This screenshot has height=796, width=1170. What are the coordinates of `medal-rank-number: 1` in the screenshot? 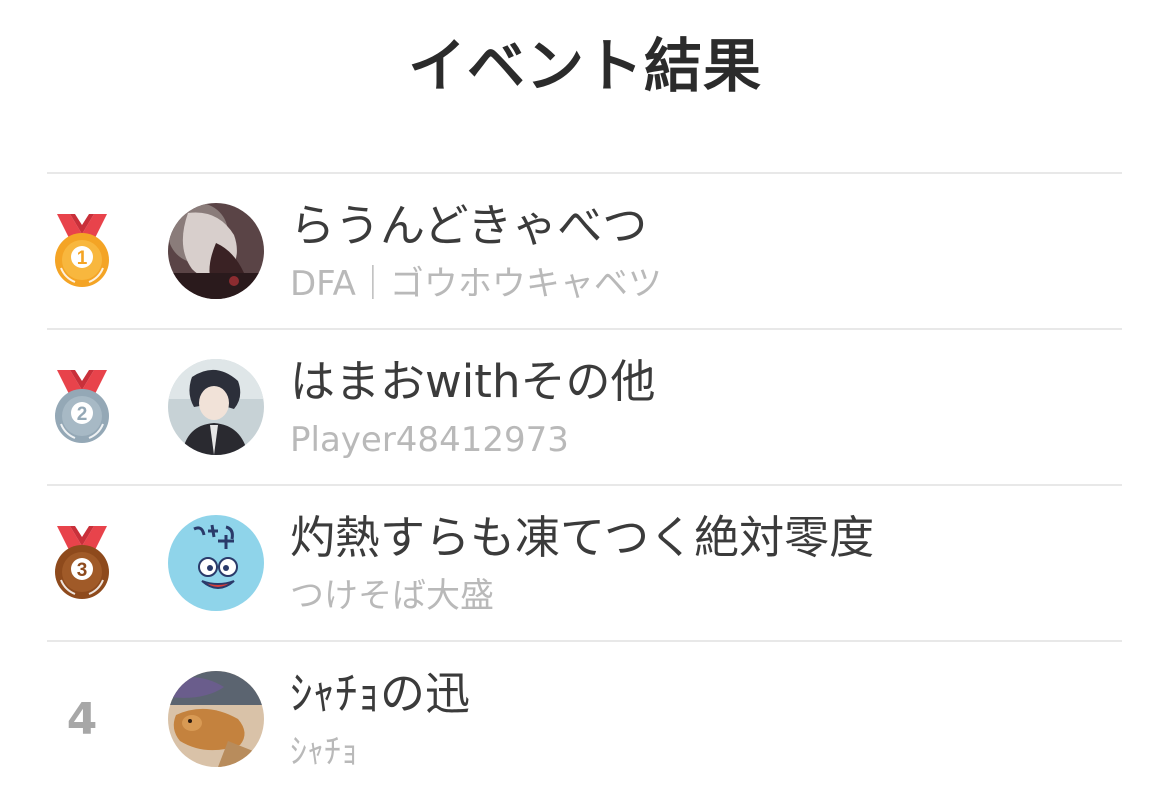 It's located at (82, 258).